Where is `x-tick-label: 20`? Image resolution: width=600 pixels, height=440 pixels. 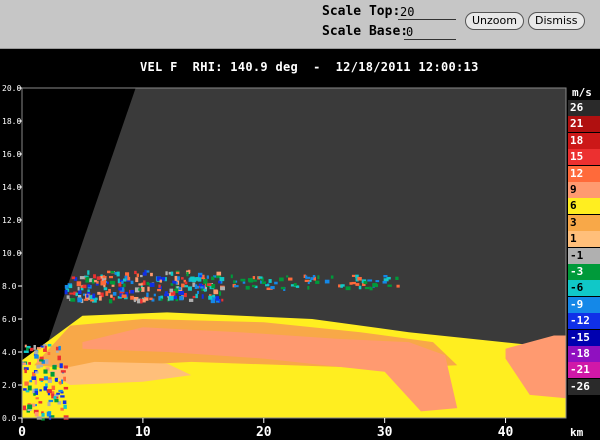
x-tick-label: 20 is located at coordinates (264, 432).